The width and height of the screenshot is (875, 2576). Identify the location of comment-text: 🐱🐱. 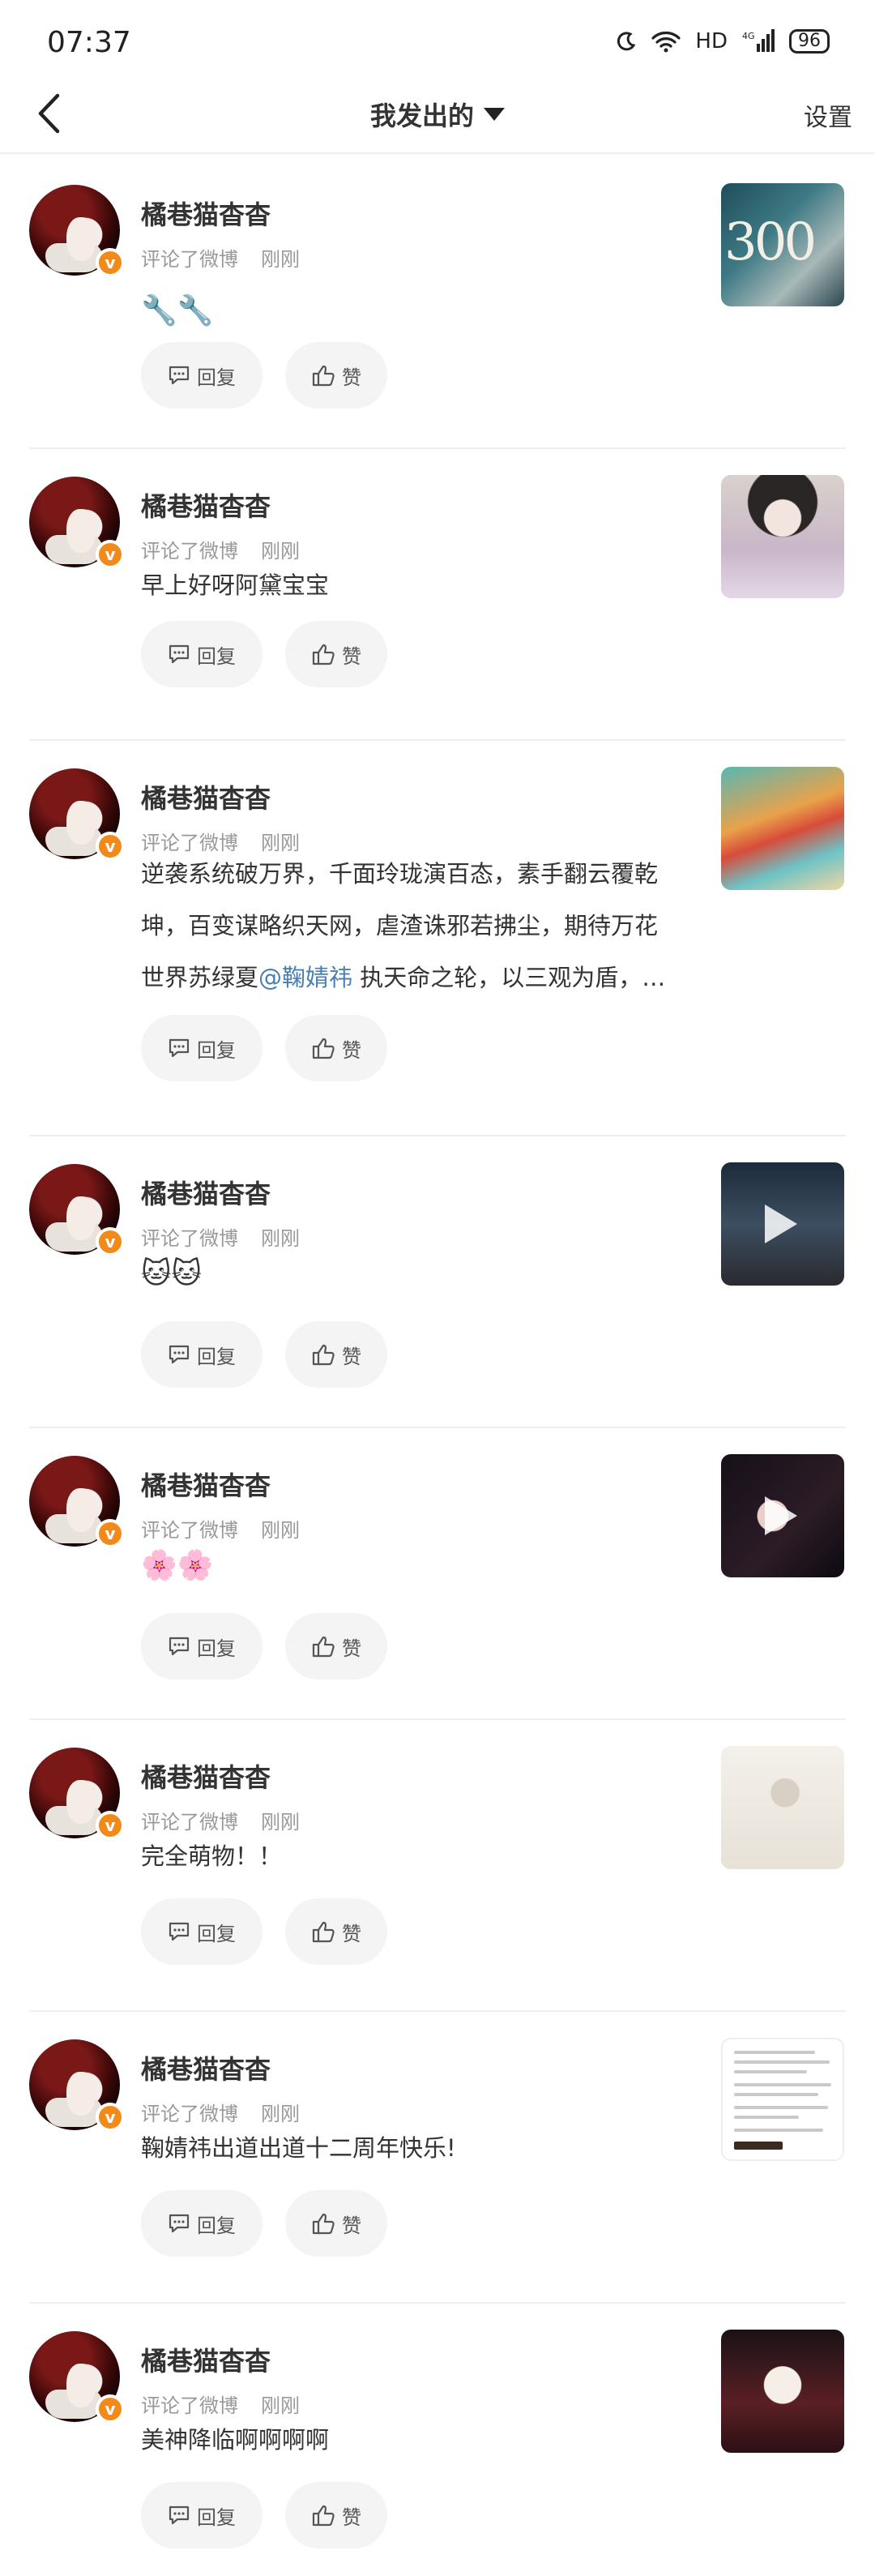
(416, 1274).